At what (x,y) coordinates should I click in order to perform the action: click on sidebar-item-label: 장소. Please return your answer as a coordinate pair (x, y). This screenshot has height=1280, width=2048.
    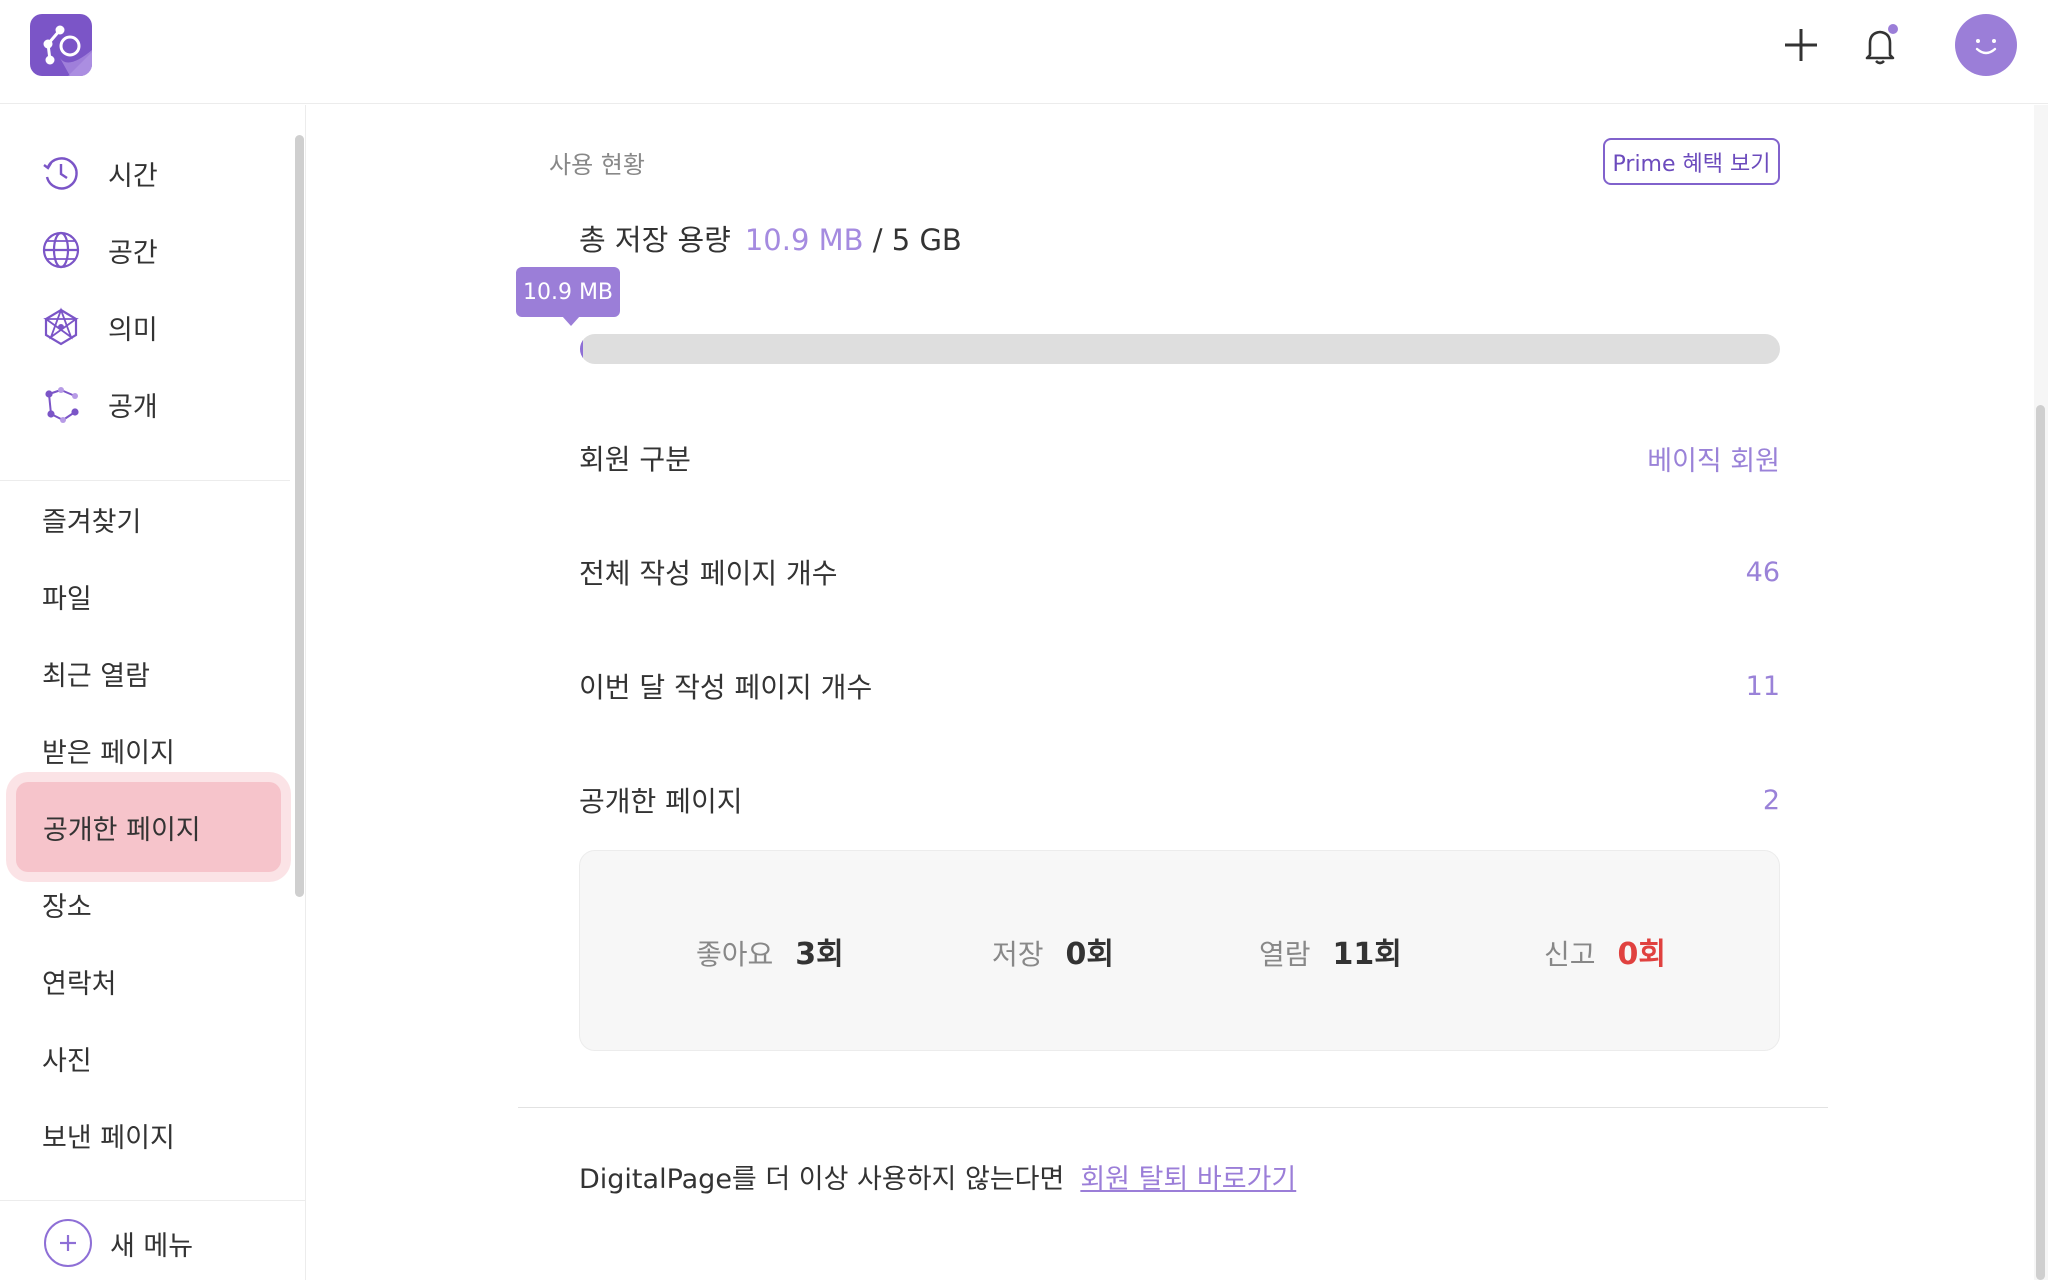
    Looking at the image, I should click on (67, 907).